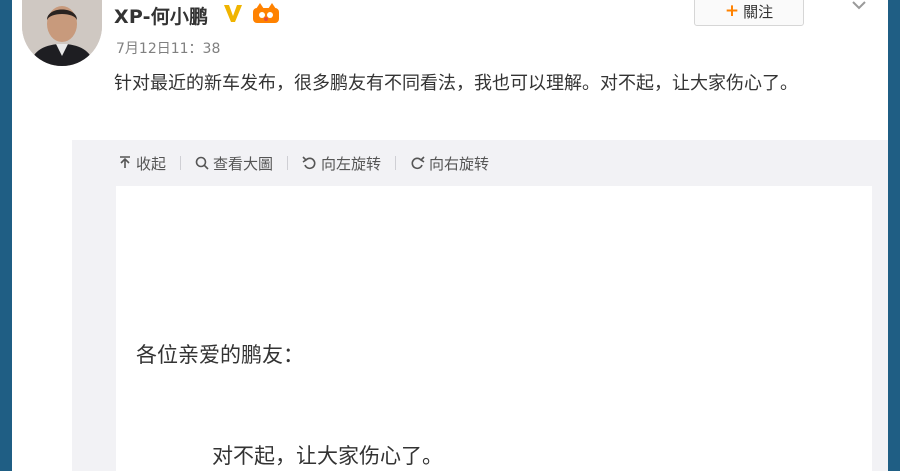 The image size is (900, 471). I want to click on collapse-label: 收起, so click(151, 163).